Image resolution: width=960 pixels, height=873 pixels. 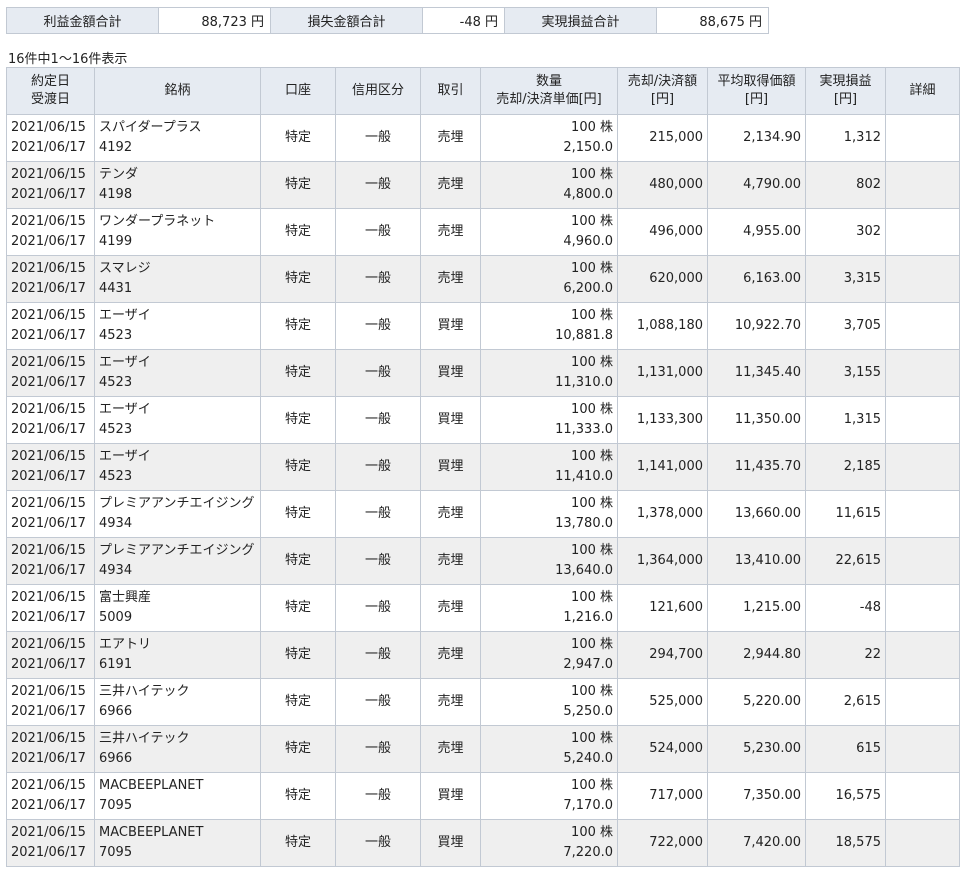 I want to click on realized-pl: 1,312, so click(x=845, y=138).